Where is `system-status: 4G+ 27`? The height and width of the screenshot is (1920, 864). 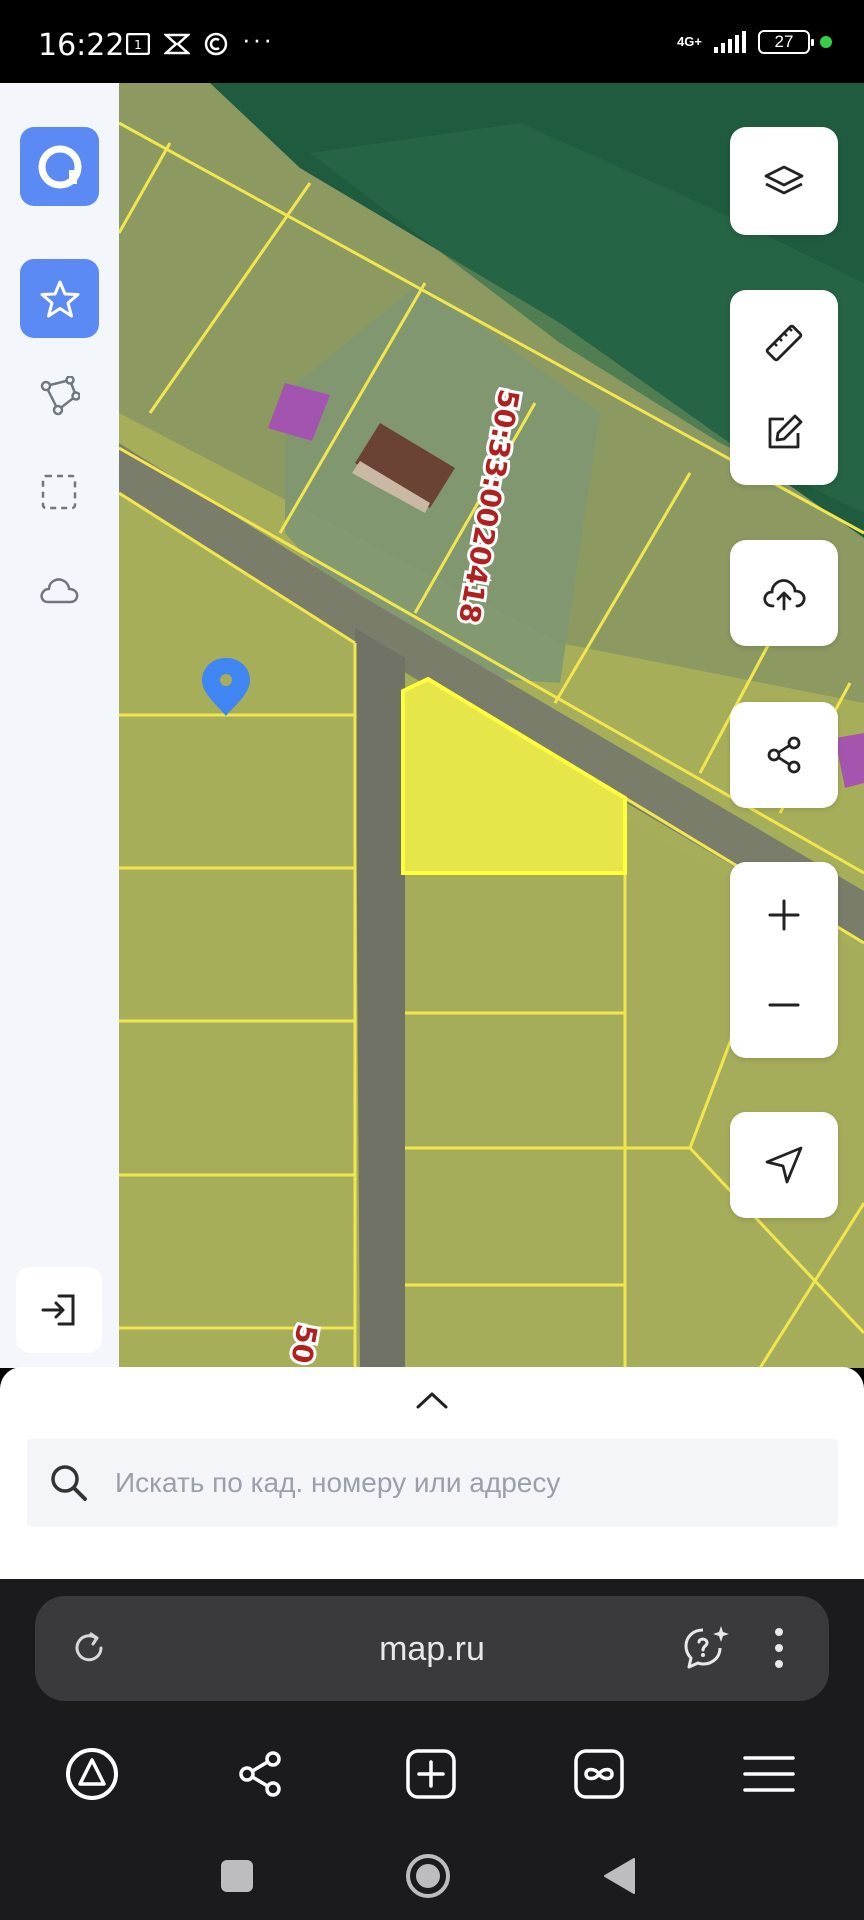 system-status: 4G+ 27 is located at coordinates (754, 42).